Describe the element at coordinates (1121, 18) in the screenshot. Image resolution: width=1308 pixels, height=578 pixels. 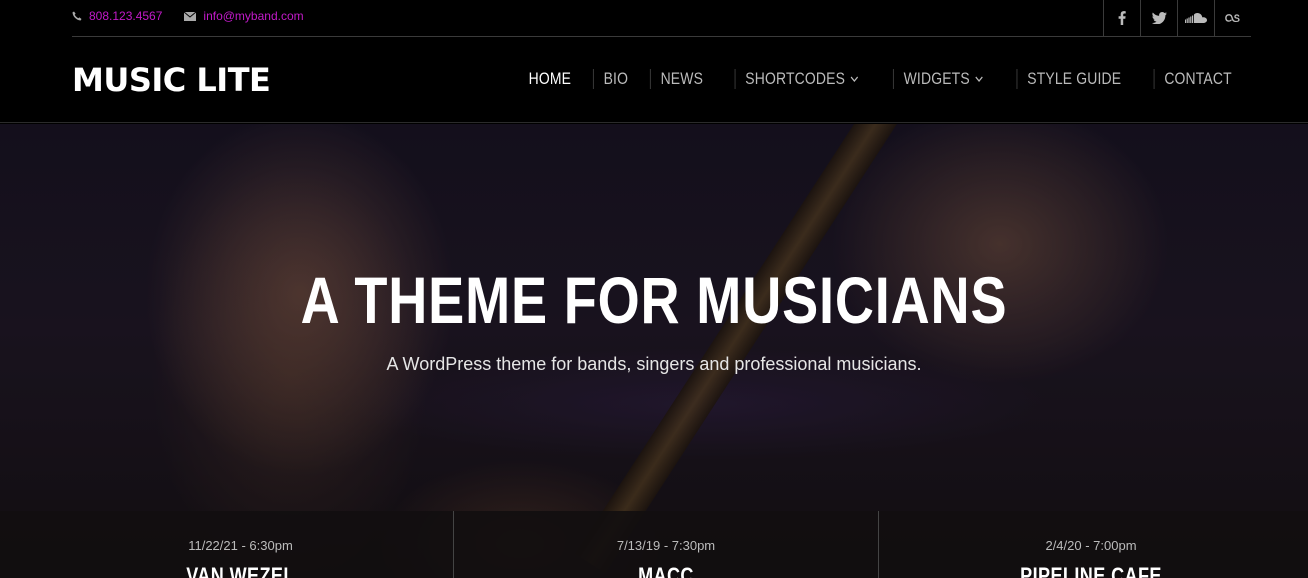
I see `facebook-icon` at that location.